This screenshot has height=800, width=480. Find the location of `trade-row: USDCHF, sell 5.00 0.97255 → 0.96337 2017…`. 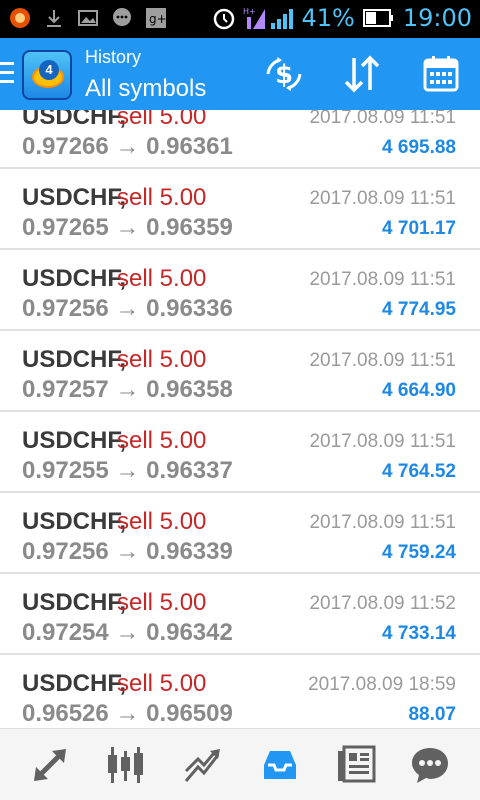

trade-row: USDCHF, sell 5.00 0.97255 → 0.96337 2017… is located at coordinates (240, 453).